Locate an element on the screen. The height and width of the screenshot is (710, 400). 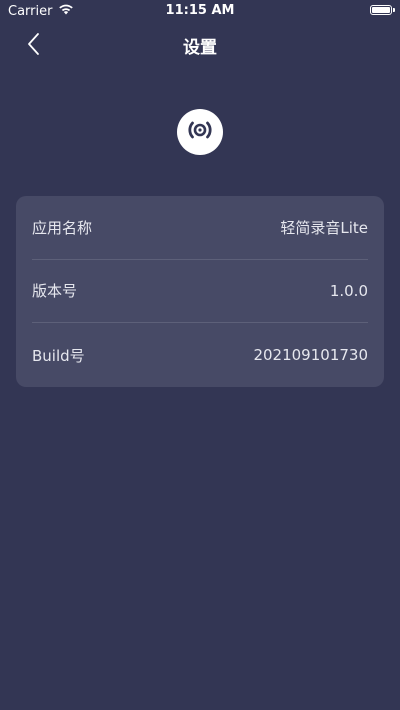
broadcast-icon is located at coordinates (200, 132).